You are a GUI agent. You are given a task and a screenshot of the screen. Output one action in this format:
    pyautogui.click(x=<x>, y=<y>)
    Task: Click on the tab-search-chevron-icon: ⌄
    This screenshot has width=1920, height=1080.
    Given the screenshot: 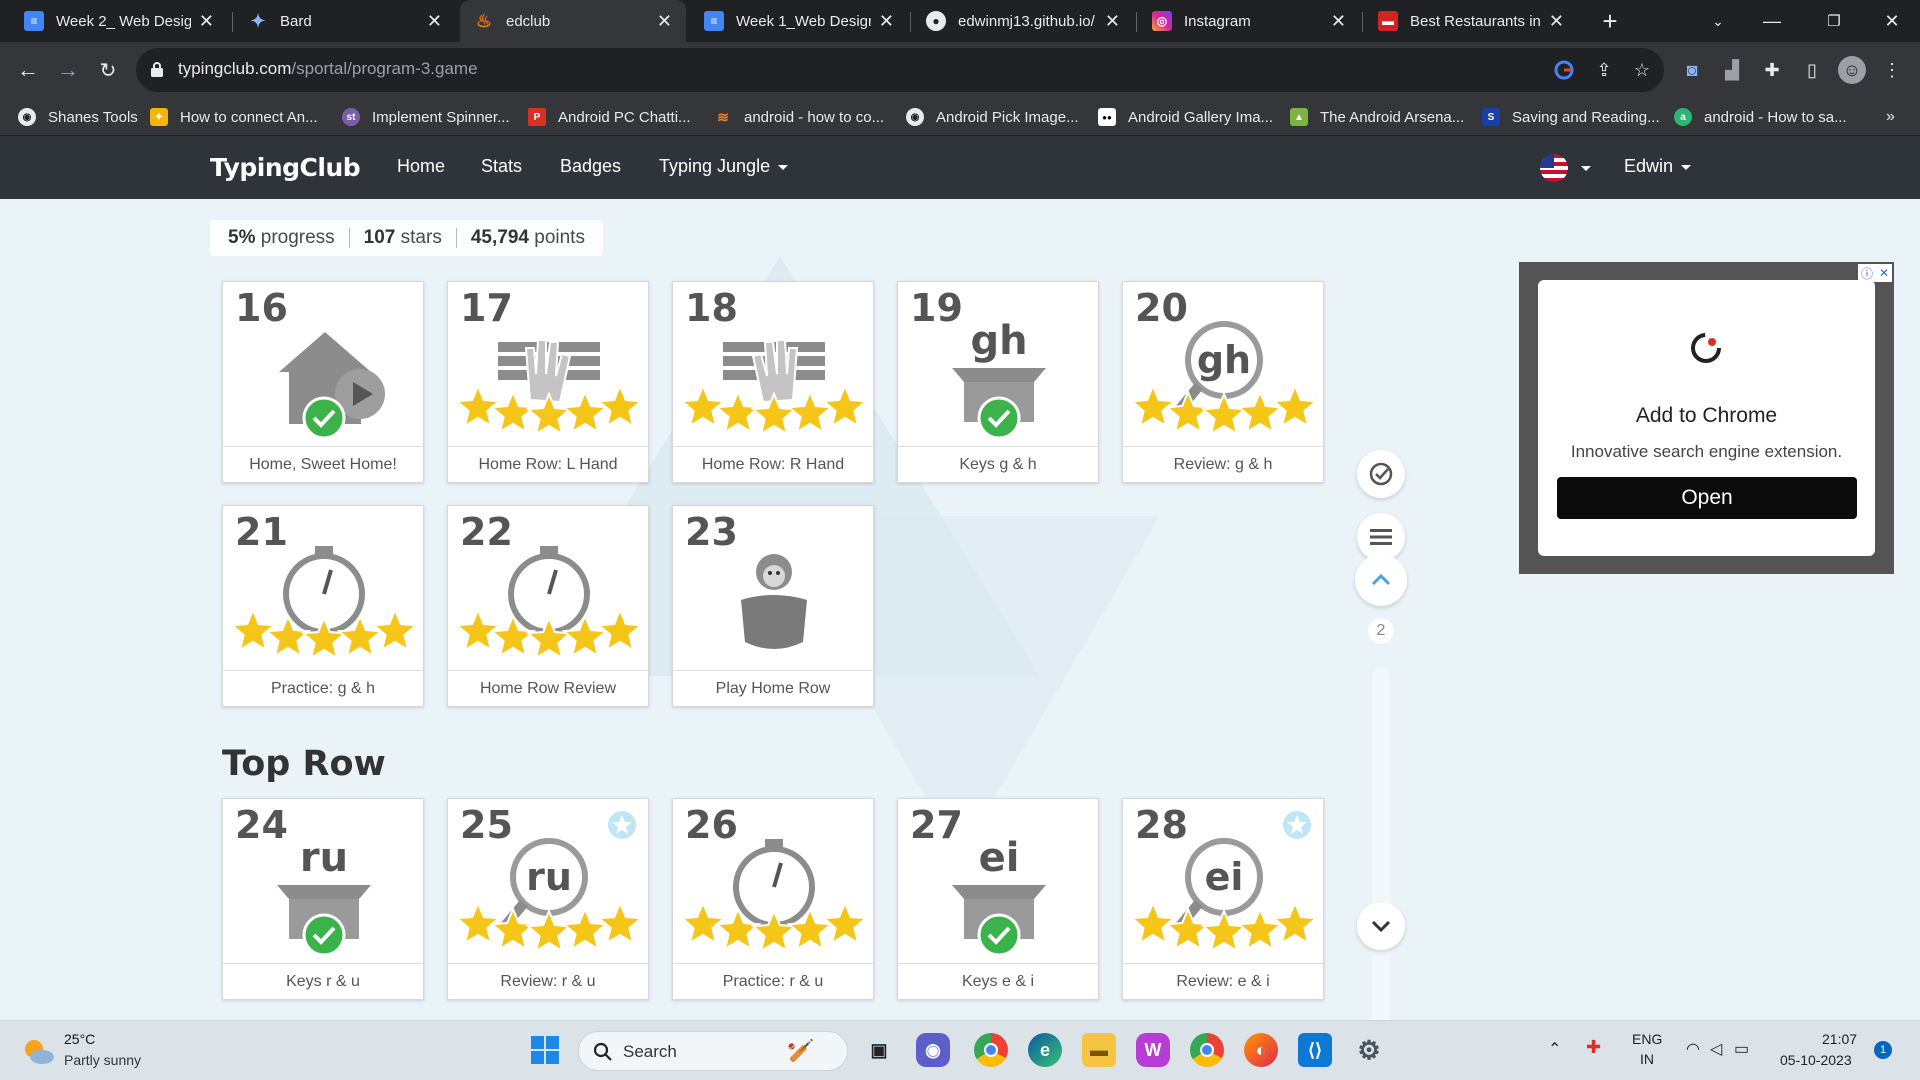 What is the action you would take?
    pyautogui.click(x=1718, y=21)
    